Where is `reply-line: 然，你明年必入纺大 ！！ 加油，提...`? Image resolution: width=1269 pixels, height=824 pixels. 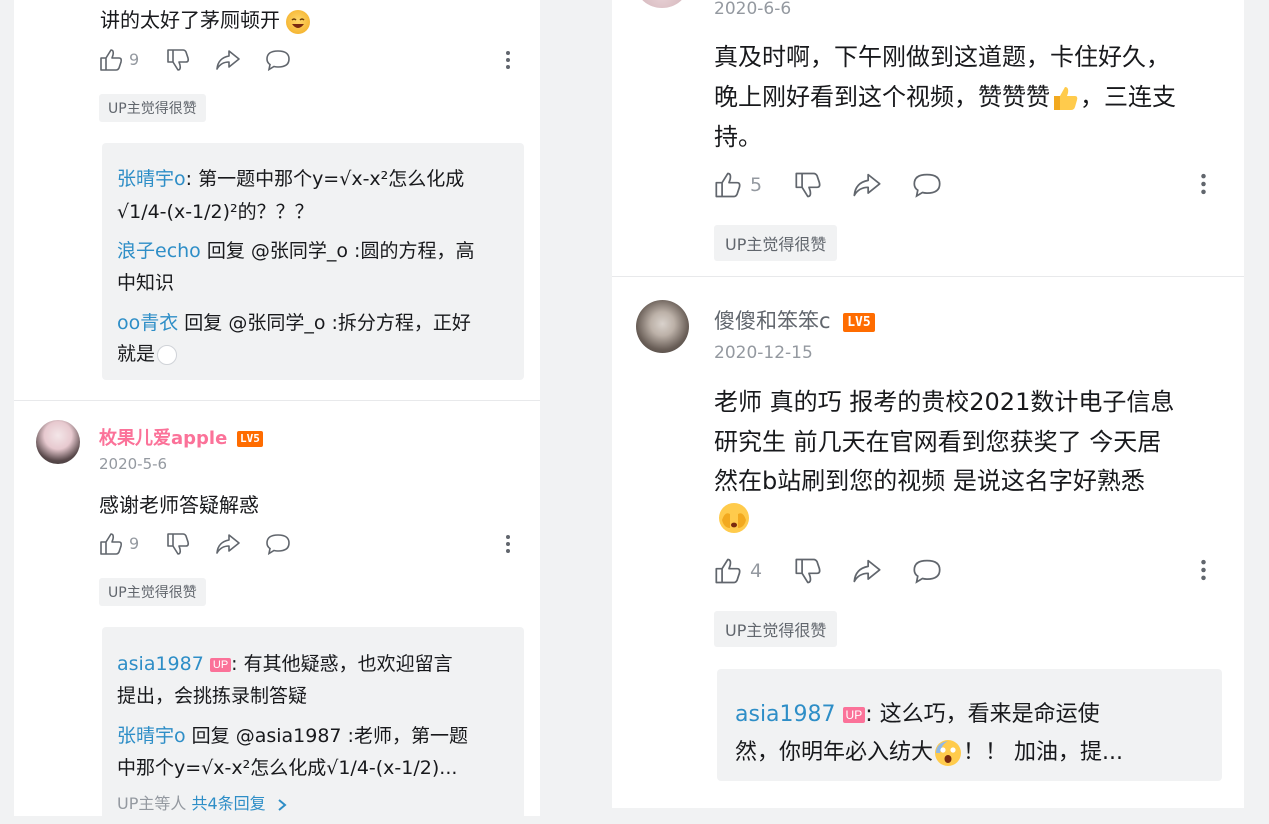
reply-line: 然，你明年必入纺大 ！！ 加油，提... is located at coordinates (929, 751).